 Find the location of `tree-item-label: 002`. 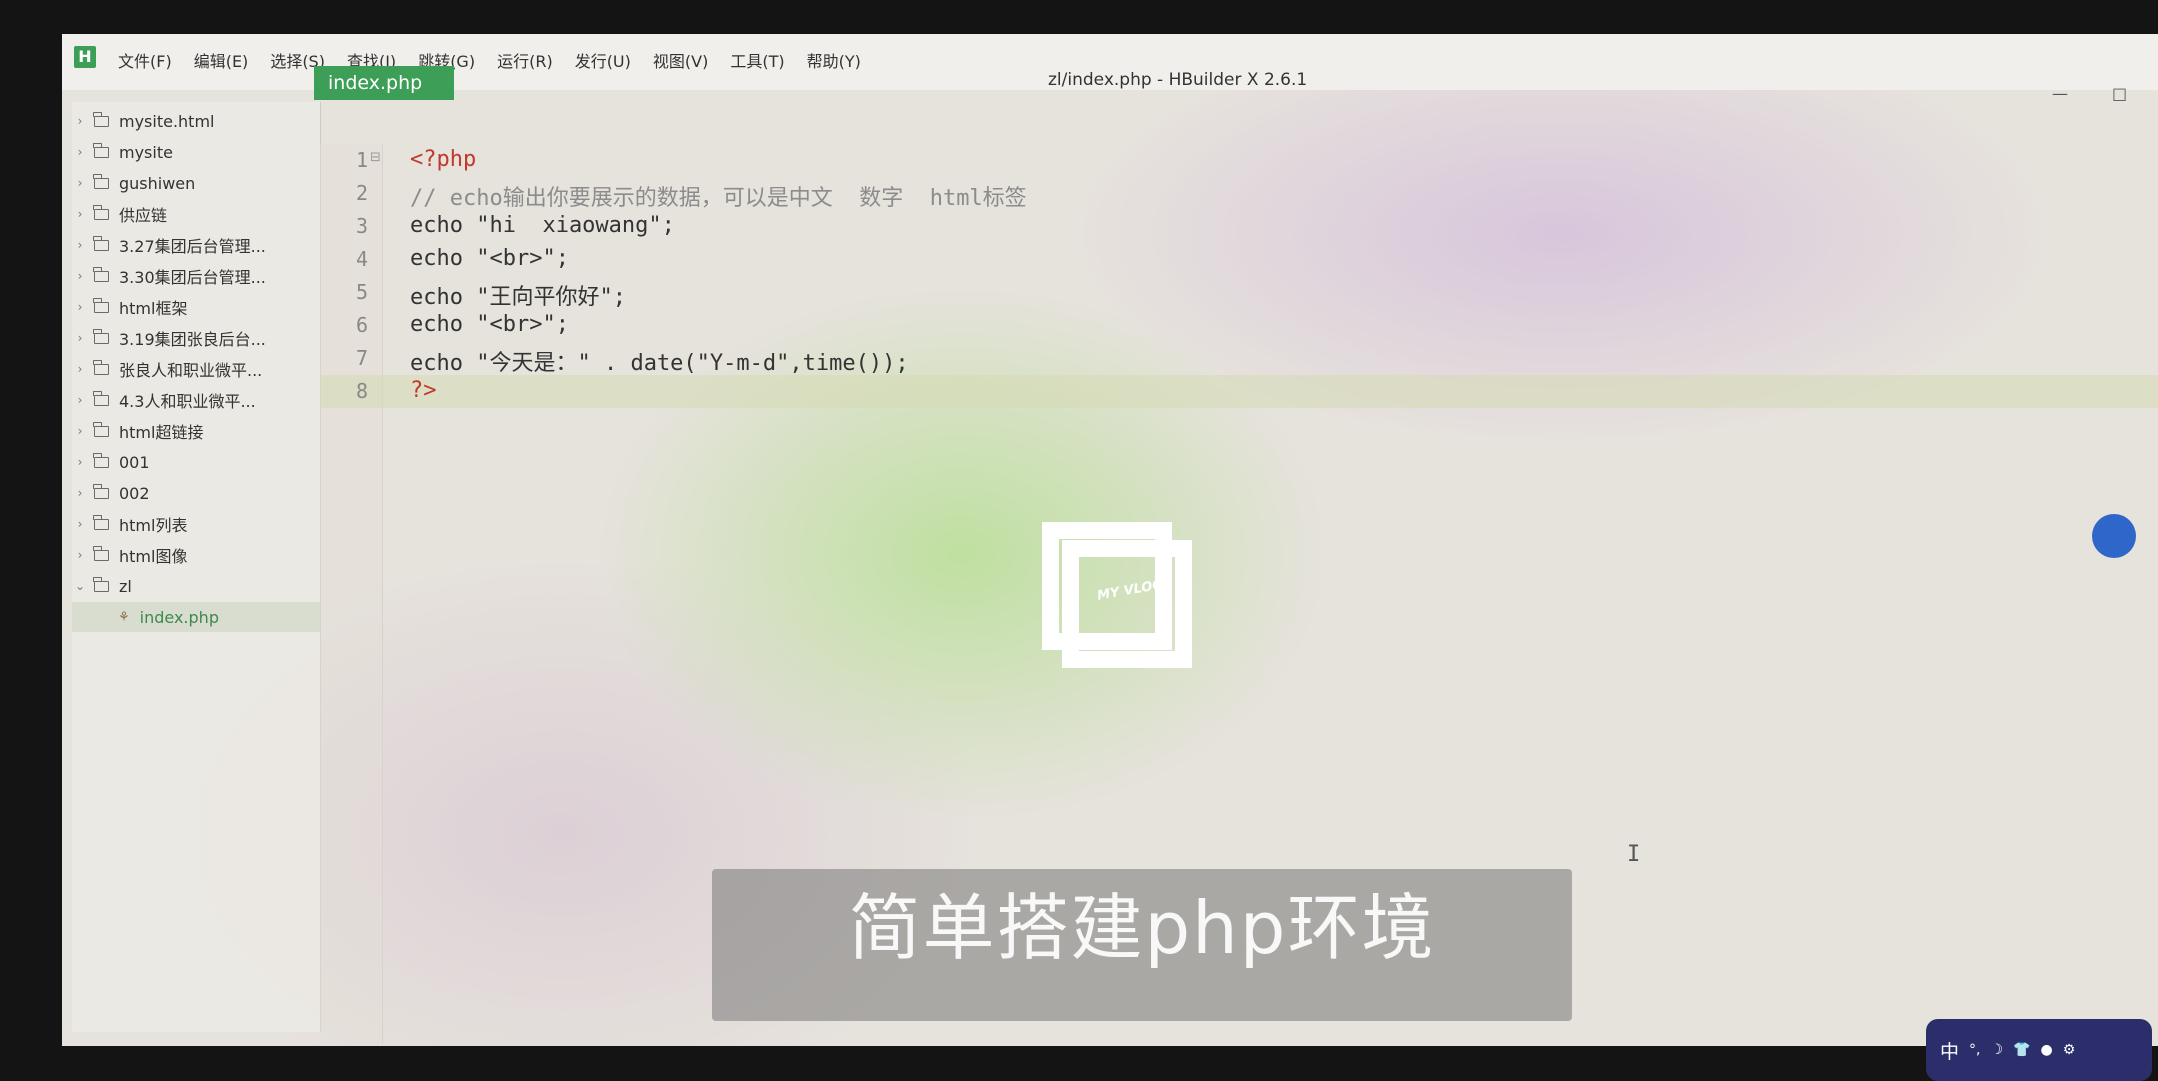

tree-item-label: 002 is located at coordinates (134, 493).